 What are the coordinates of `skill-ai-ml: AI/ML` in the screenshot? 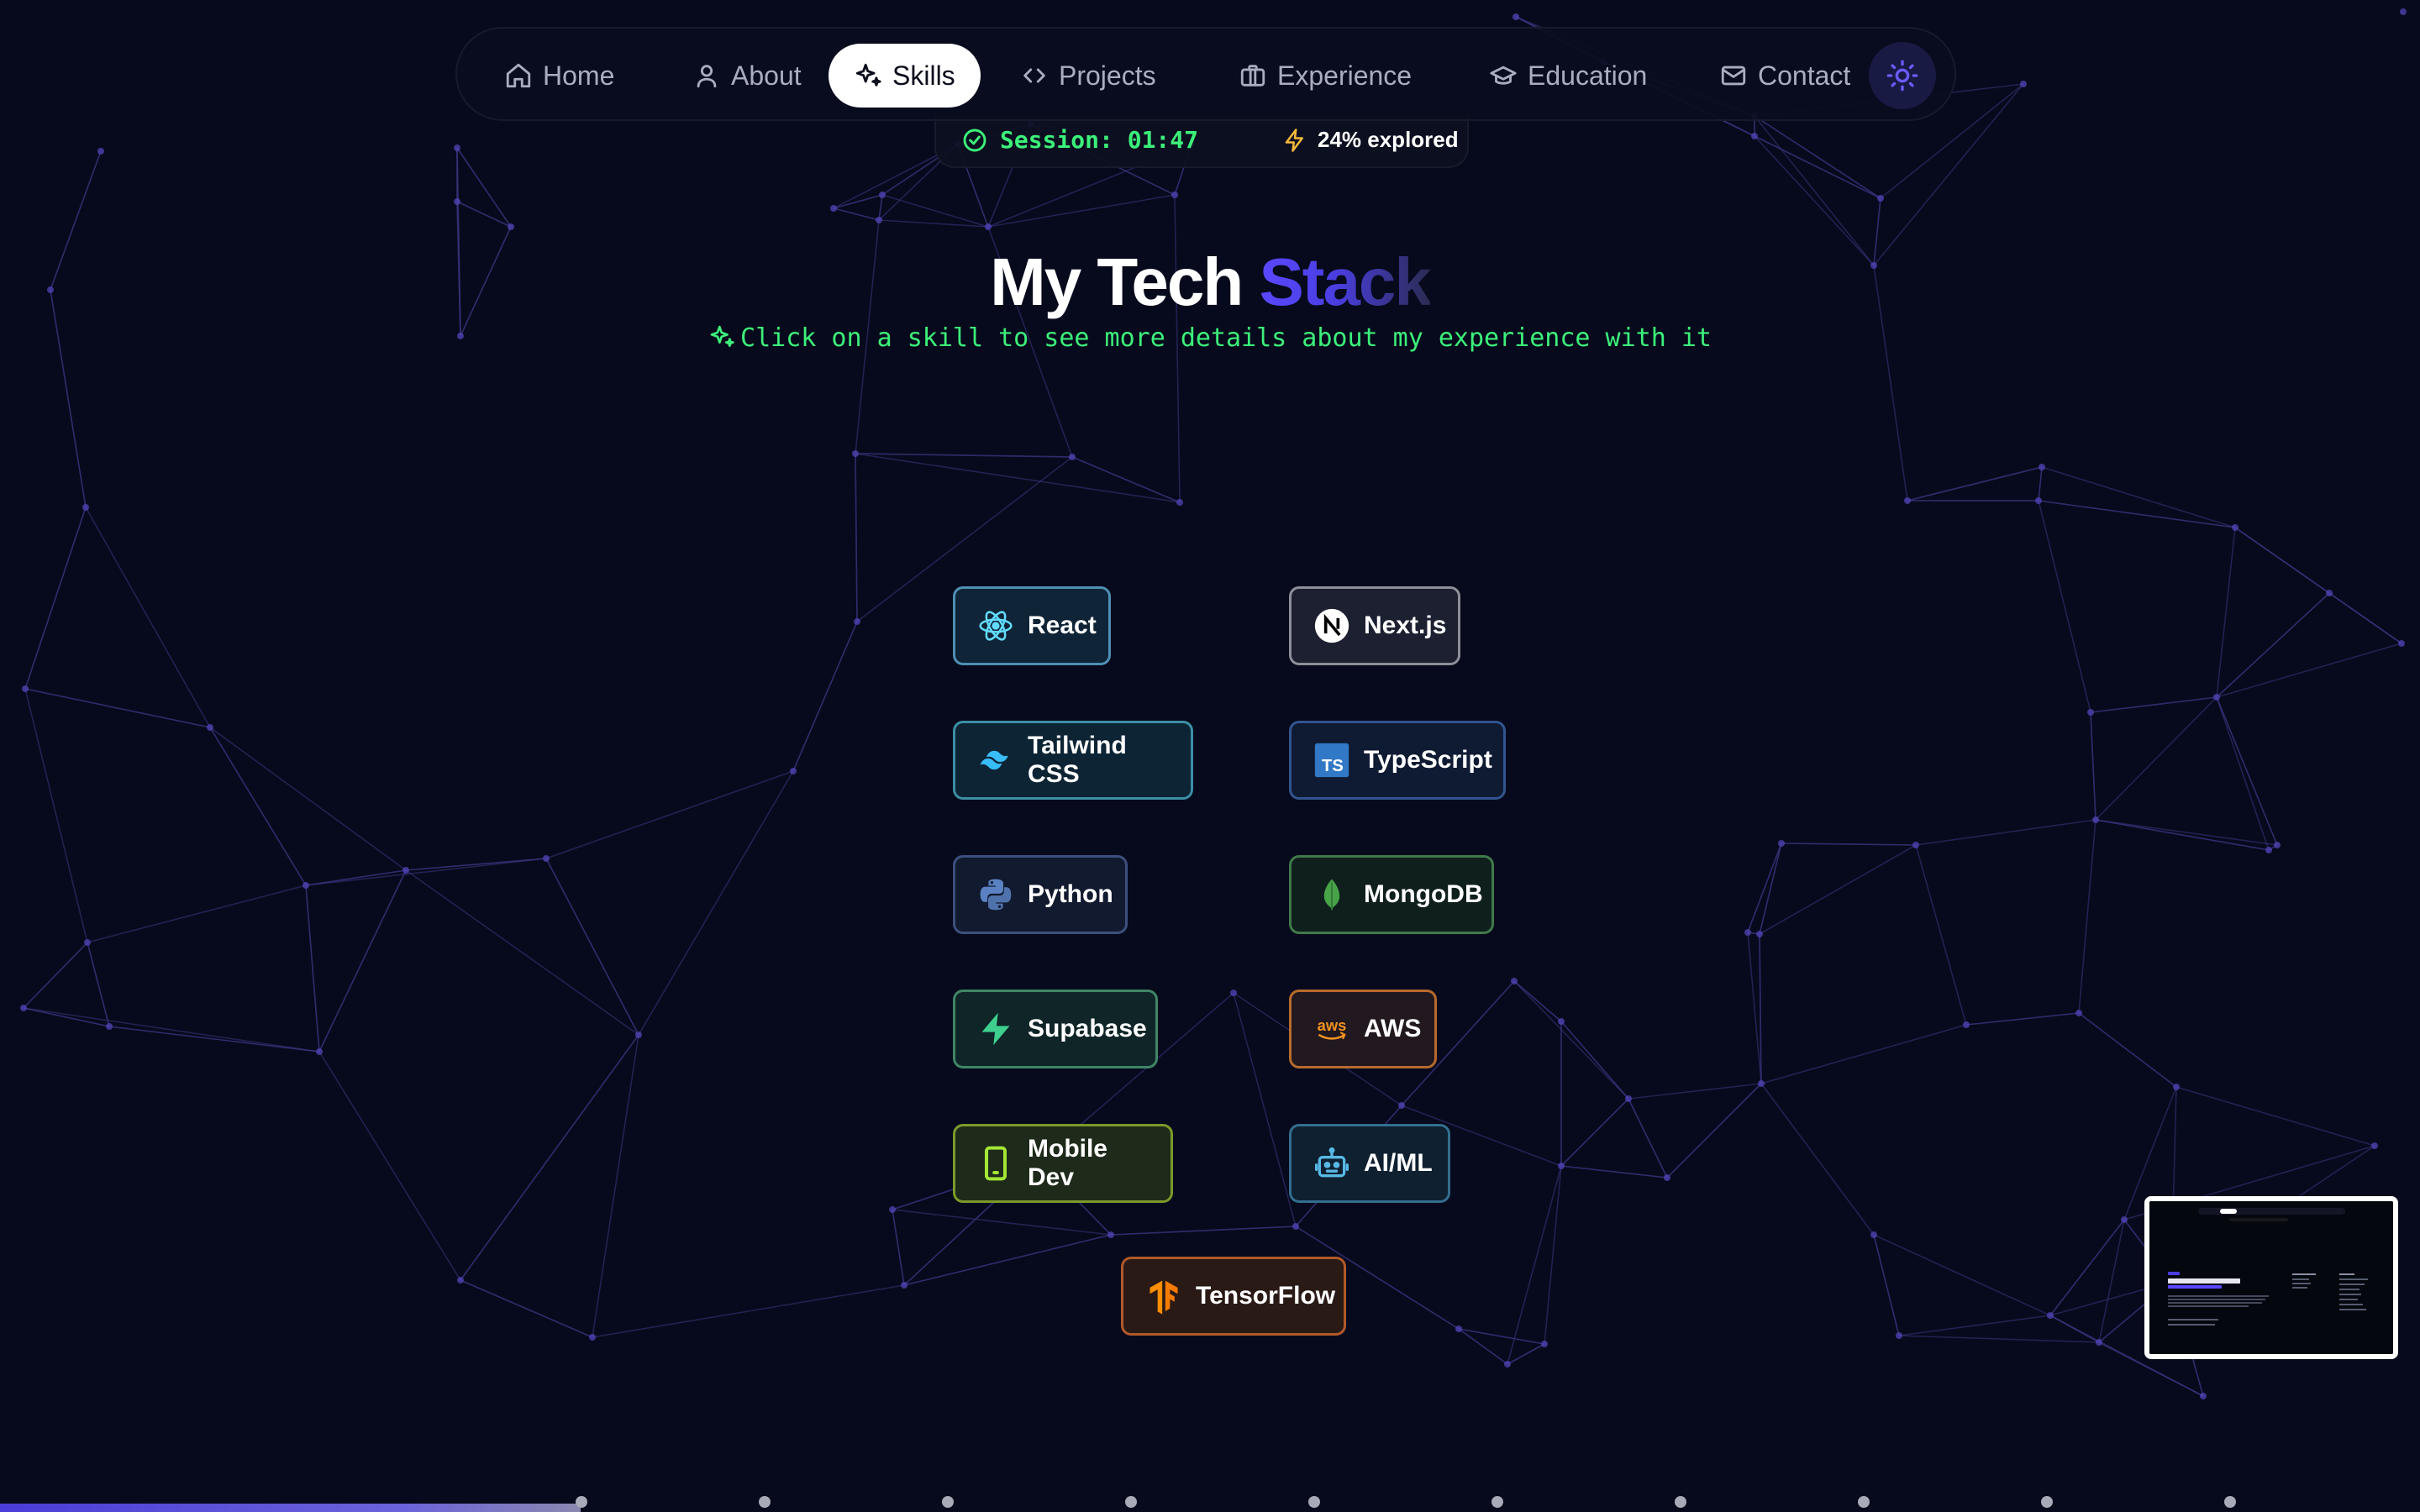 It's located at (1369, 1163).